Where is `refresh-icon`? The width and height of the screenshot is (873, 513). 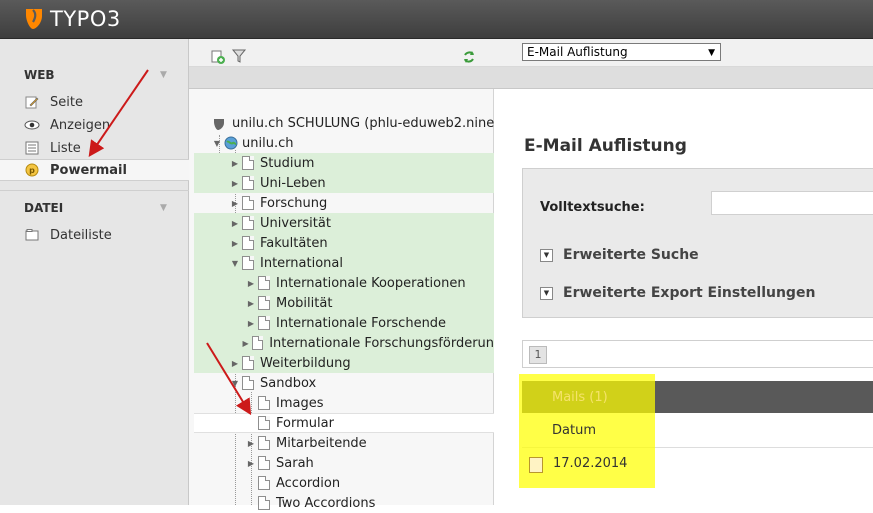 refresh-icon is located at coordinates (470, 58).